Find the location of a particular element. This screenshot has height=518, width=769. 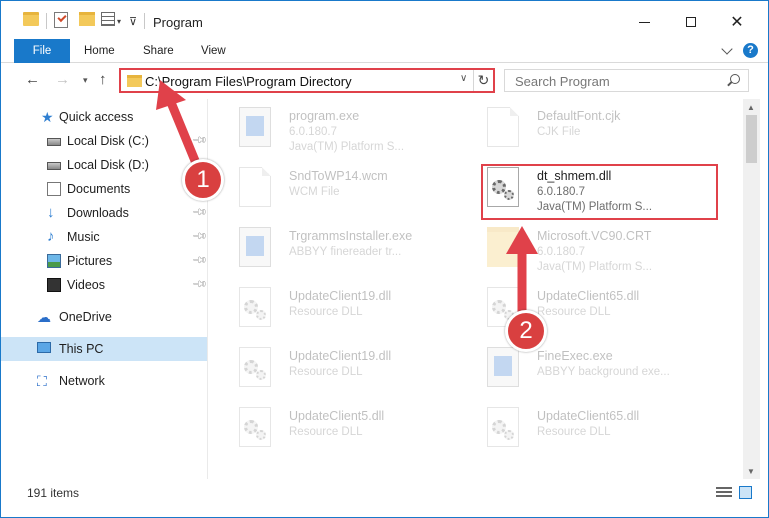

tab-home: Home is located at coordinates (99, 51).